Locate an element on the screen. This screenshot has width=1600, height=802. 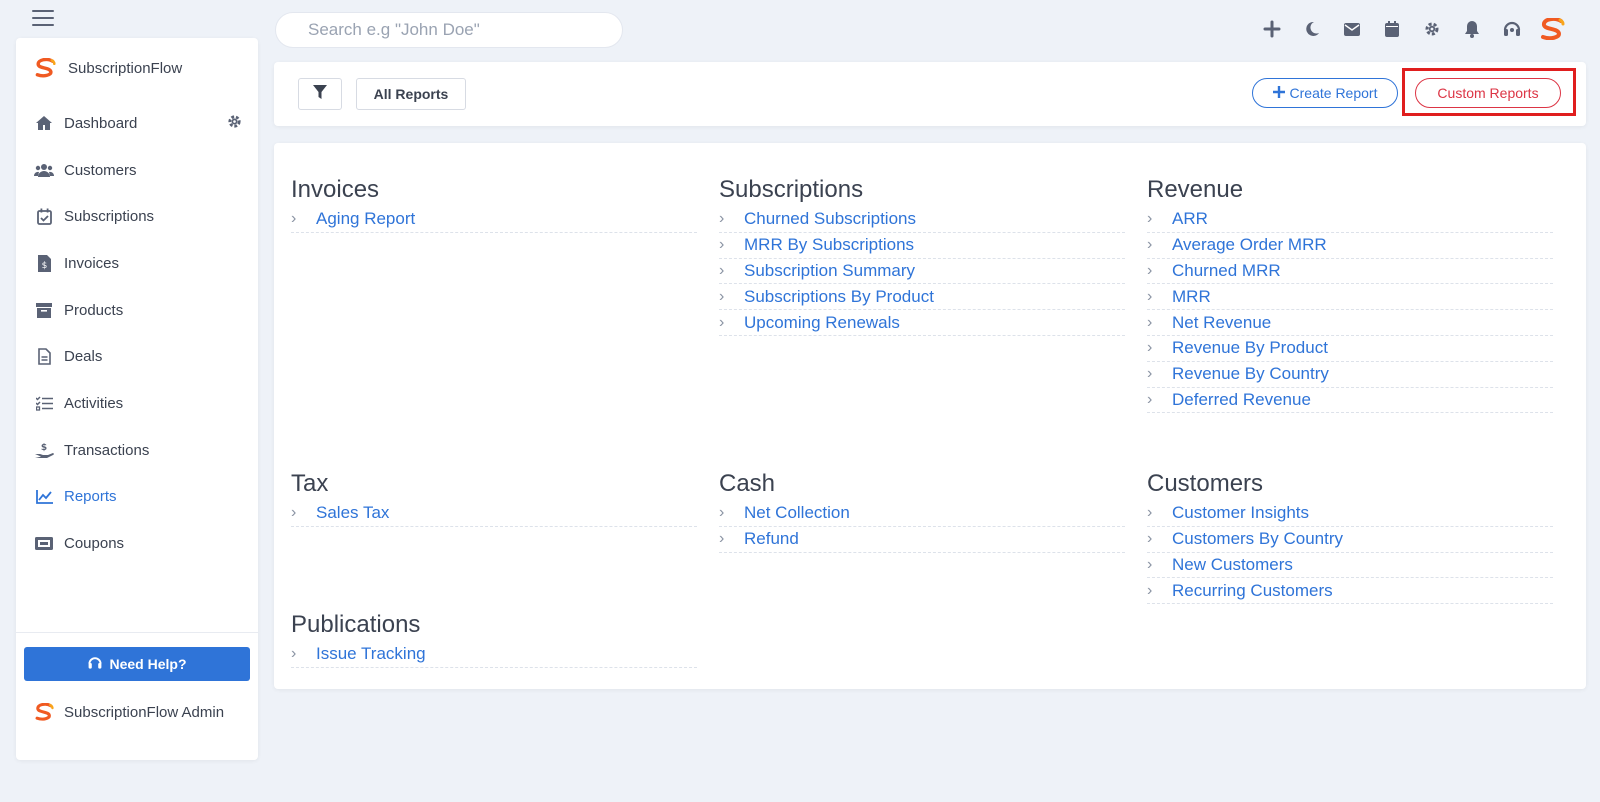
sidebar-item-reports: Reports is located at coordinates (137, 497).